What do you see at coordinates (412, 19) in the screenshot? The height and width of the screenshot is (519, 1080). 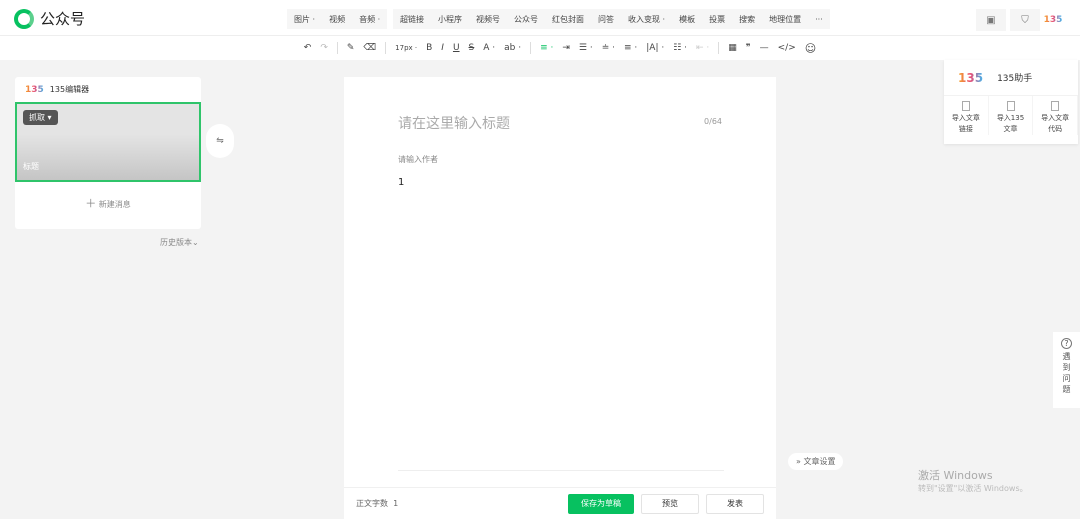 I see `insert-link: 超链接` at bounding box center [412, 19].